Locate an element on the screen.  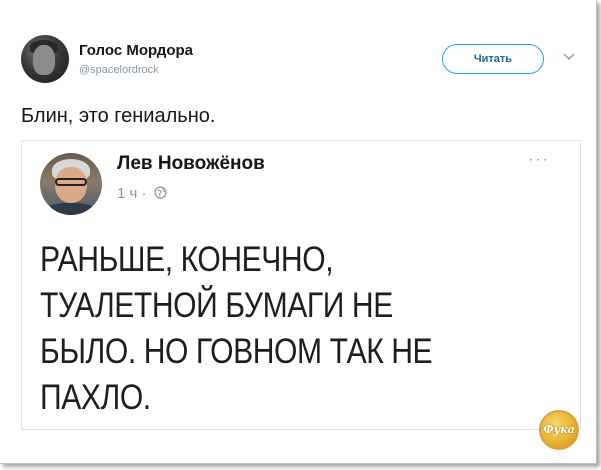
author-avatar is located at coordinates (45, 59).